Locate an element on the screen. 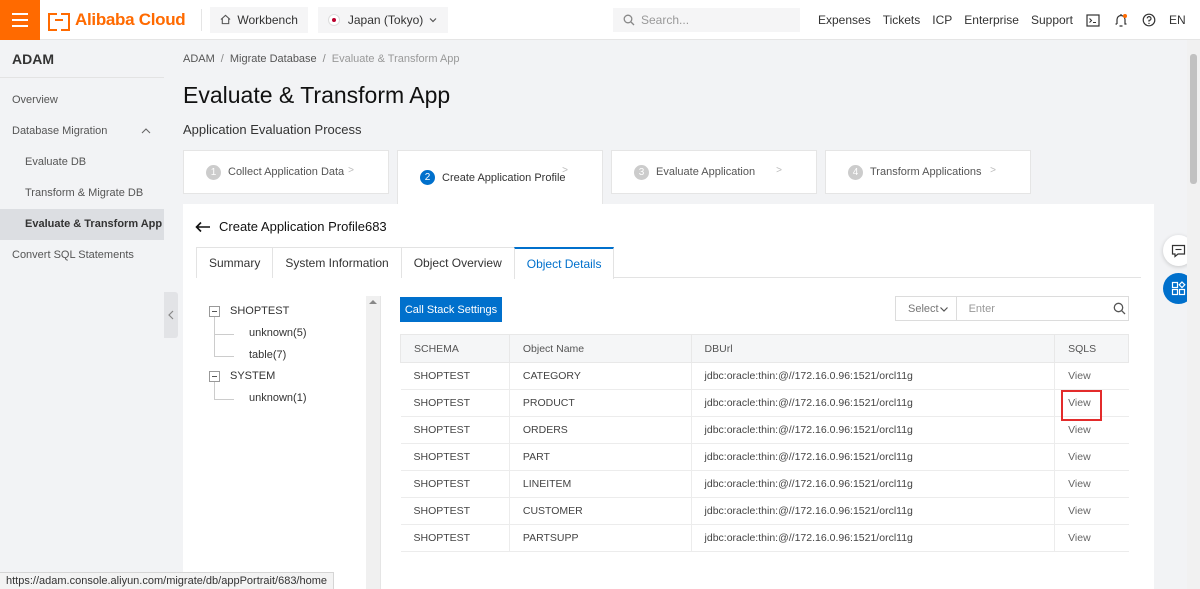 The width and height of the screenshot is (1200, 589). step-collect-application-data: 1 Collect Application Data > is located at coordinates (286, 172).